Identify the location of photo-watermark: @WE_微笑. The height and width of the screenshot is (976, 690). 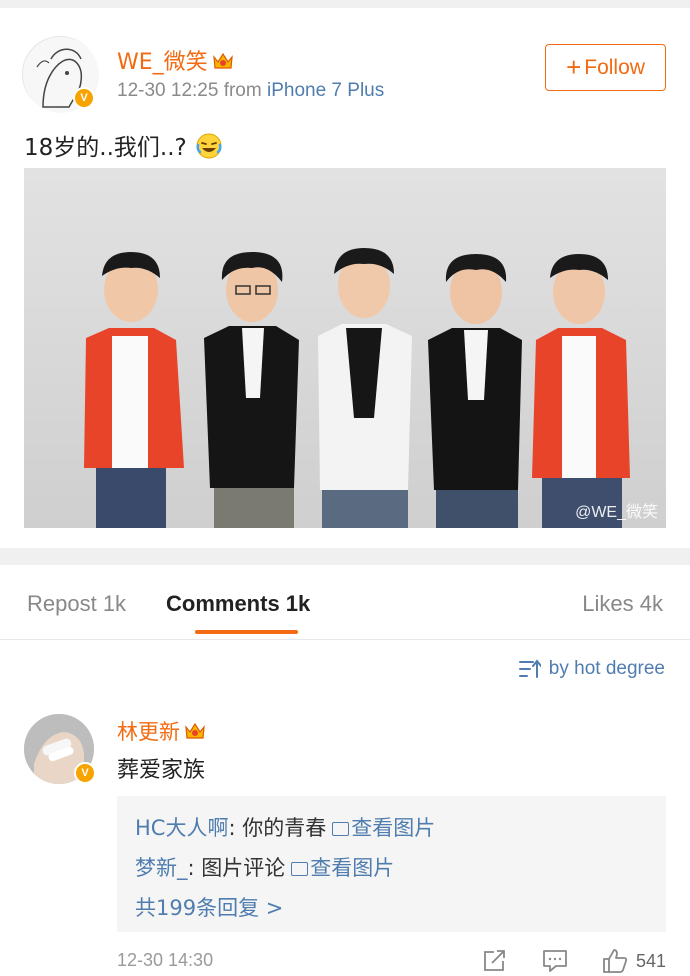
(616, 512).